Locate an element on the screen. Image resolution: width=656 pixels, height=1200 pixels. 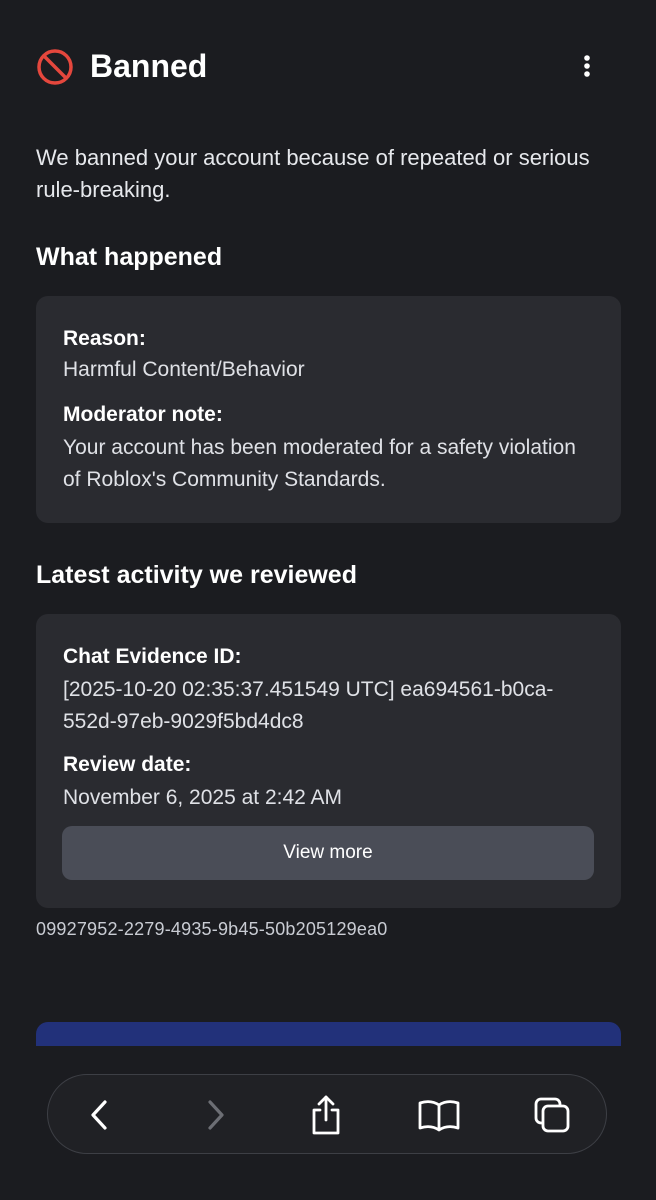
bookmarks-icon is located at coordinates (439, 1116).